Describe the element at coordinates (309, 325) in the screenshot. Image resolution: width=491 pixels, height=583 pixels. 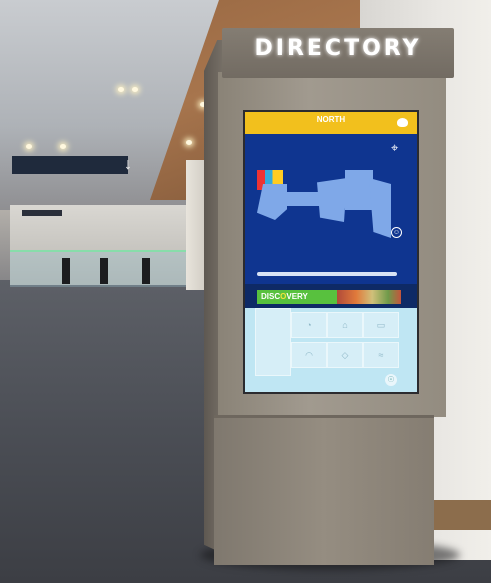
I see `category-tile: ◔` at that location.